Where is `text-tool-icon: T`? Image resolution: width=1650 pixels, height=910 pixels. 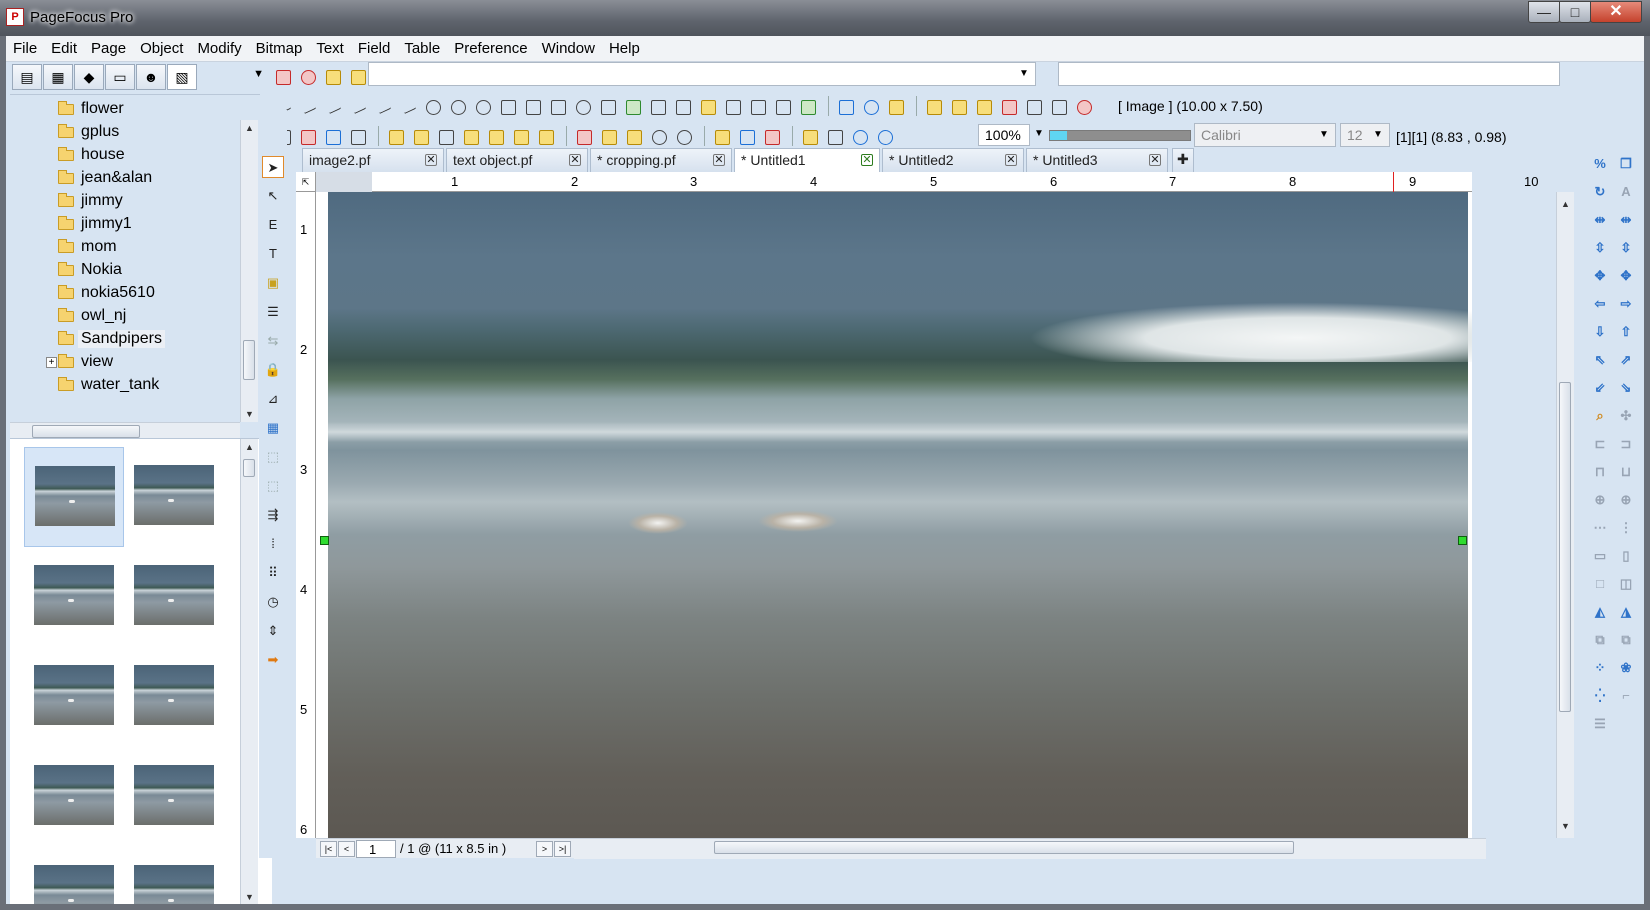 text-tool-icon: T is located at coordinates (273, 254).